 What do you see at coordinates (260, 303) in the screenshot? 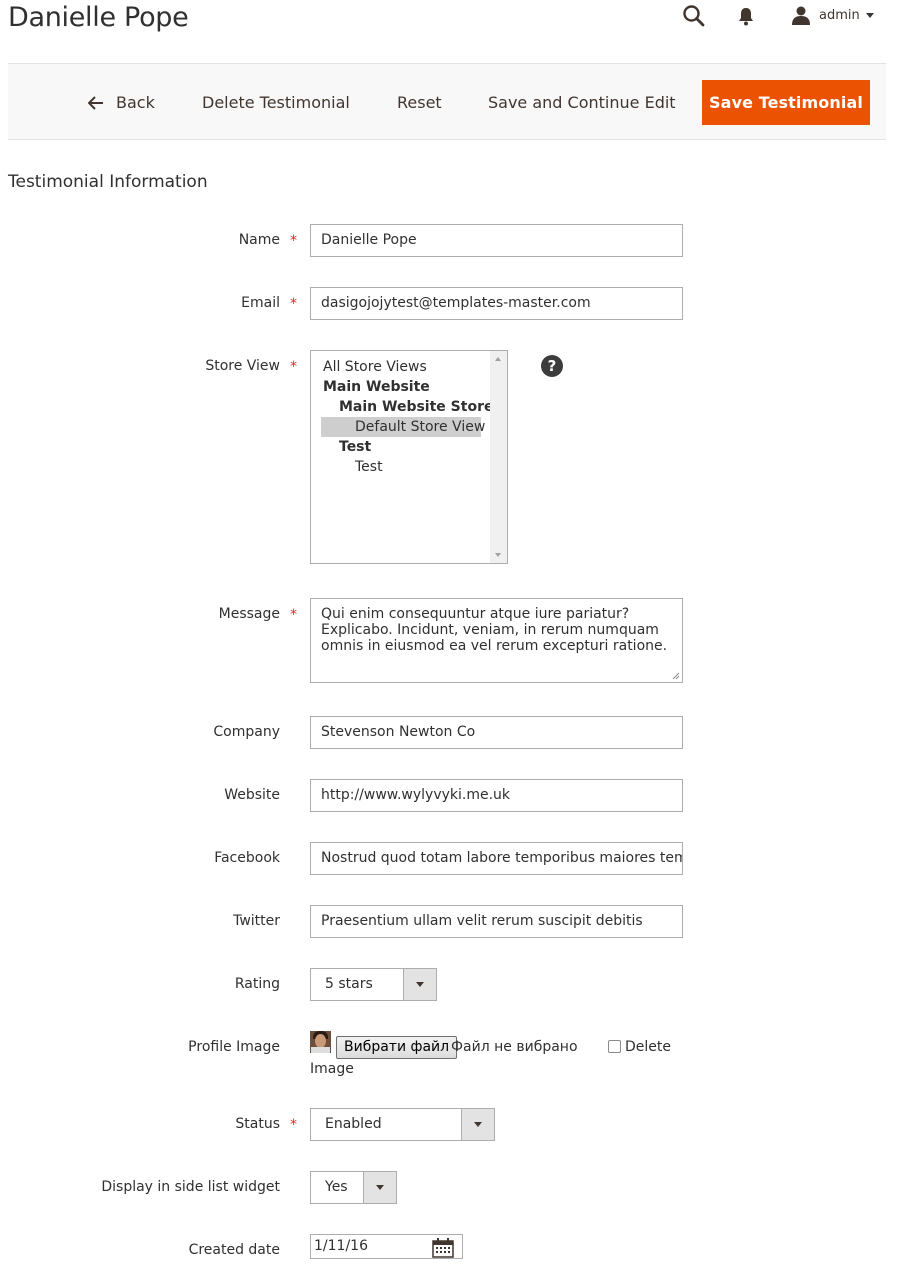
I see `email-label: Email` at bounding box center [260, 303].